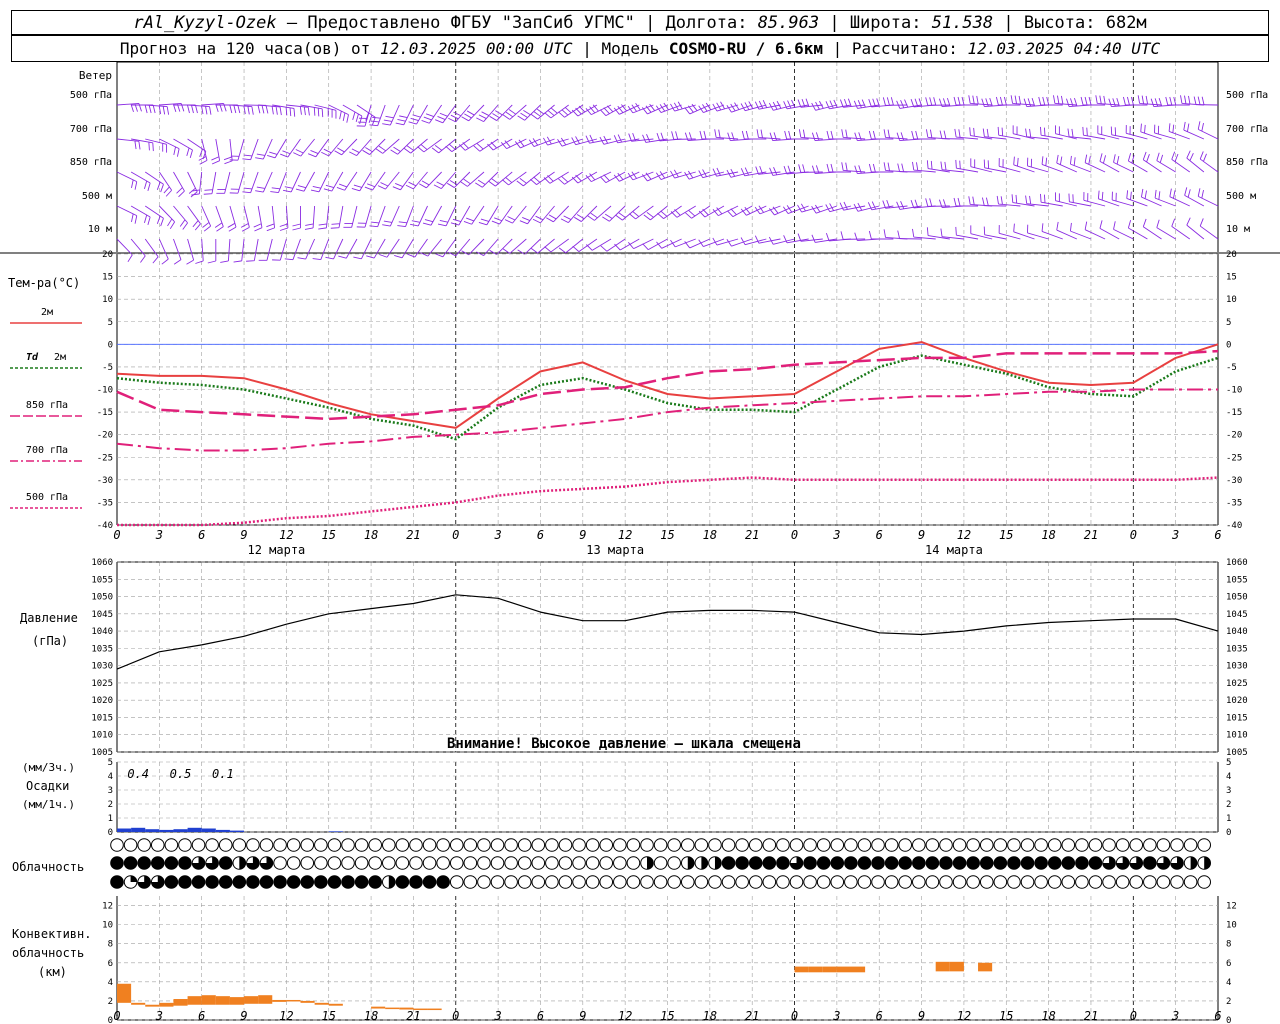 The width and height of the screenshot is (1280, 1024). What do you see at coordinates (105, 481) in the screenshot?
I see `temp-ytick-label: -30` at bounding box center [105, 481].